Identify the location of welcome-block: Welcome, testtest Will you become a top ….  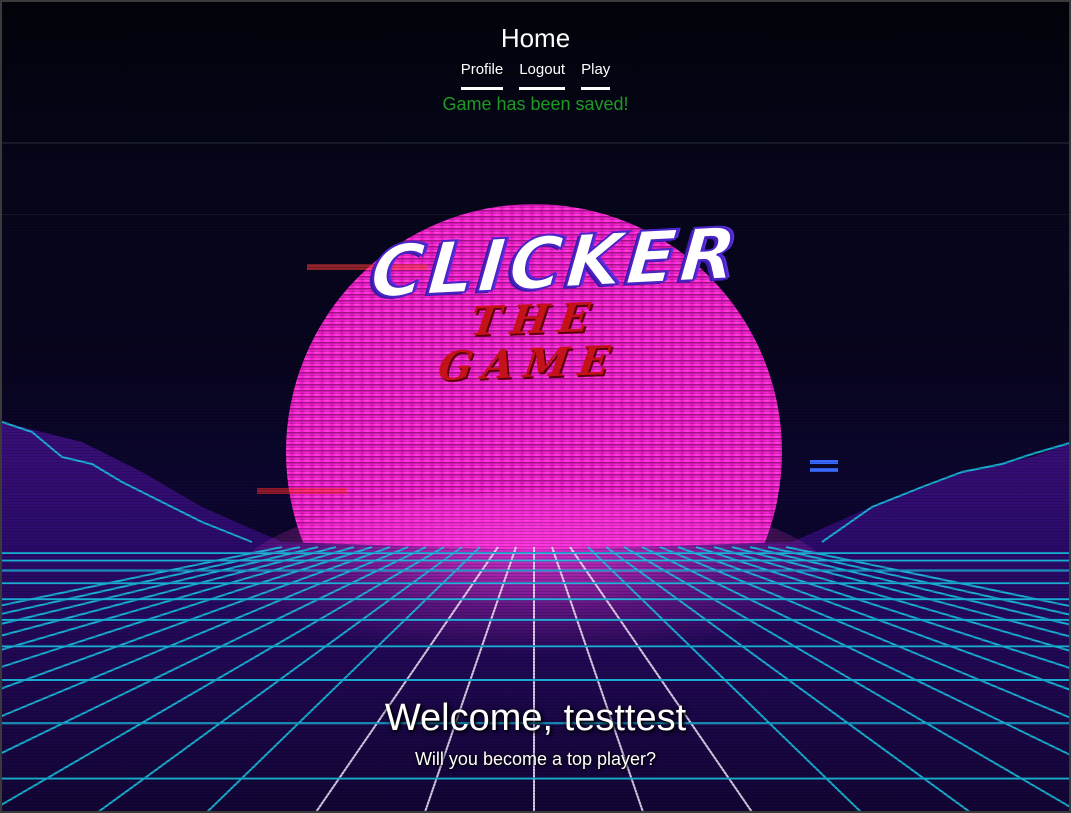
(535, 733).